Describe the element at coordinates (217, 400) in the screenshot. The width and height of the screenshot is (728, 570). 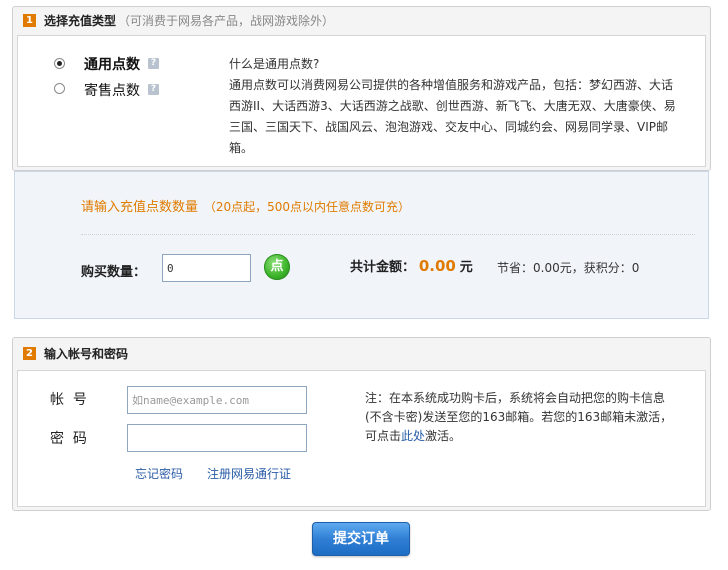
I see `account-input` at that location.